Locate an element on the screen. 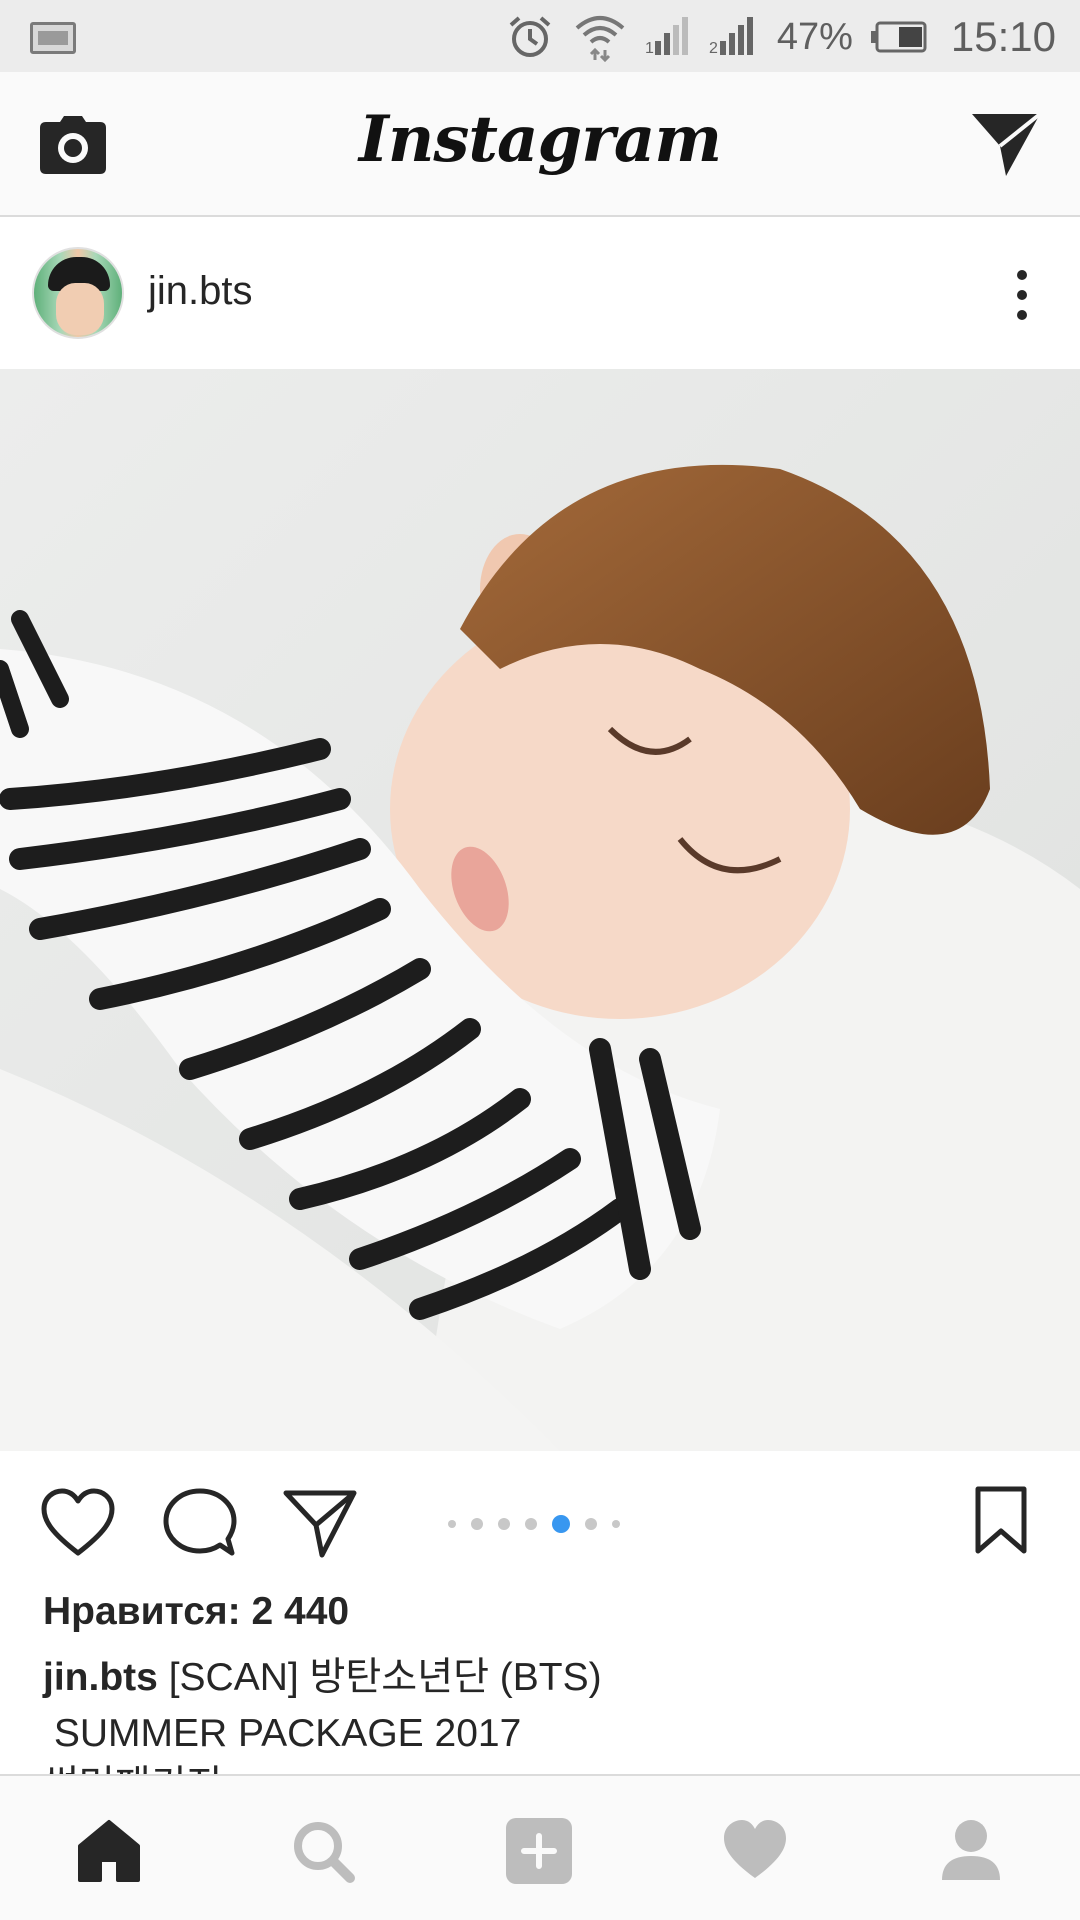 Image resolution: width=1080 pixels, height=1920 pixels. svg-text: 2 is located at coordinates (713, 48).